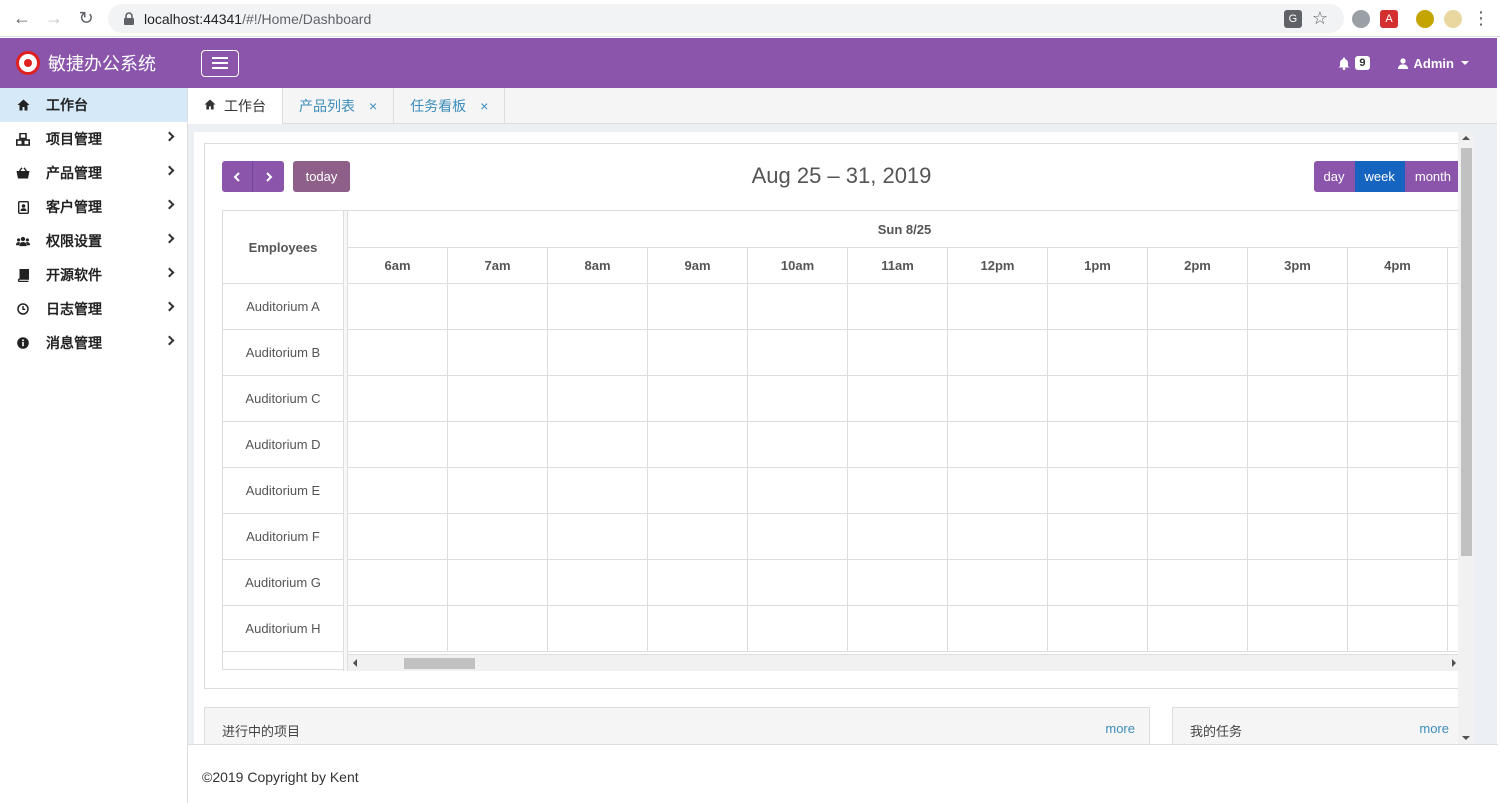 The image size is (1500, 803). What do you see at coordinates (237, 176) in the screenshot?
I see `prev-button` at bounding box center [237, 176].